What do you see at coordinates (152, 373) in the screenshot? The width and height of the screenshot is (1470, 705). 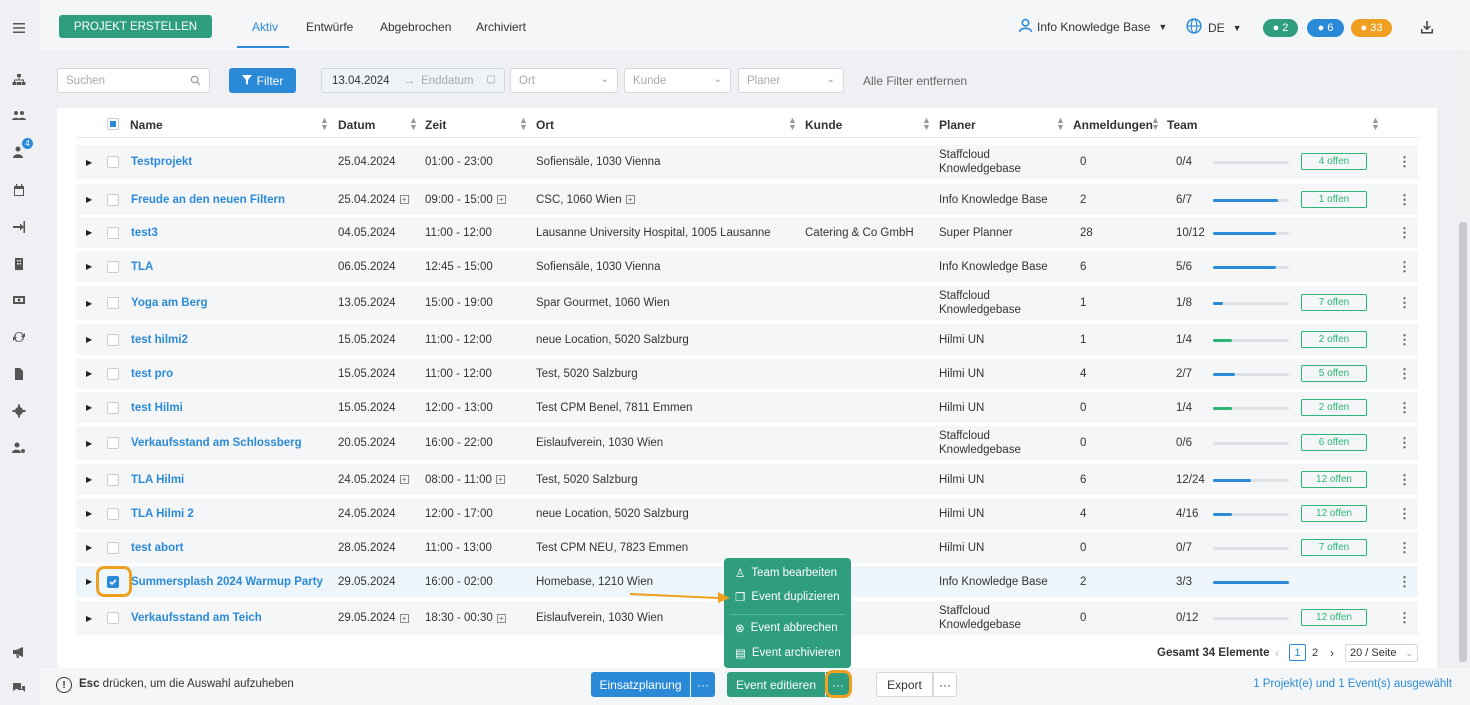 I see `project-name-link: test pro` at bounding box center [152, 373].